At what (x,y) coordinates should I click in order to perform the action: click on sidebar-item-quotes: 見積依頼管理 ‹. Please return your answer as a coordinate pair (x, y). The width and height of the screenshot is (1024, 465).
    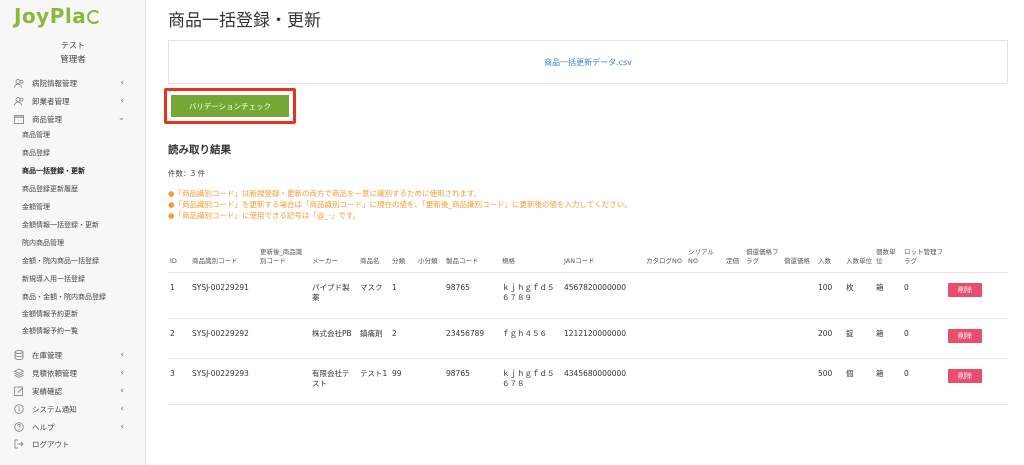
    Looking at the image, I should click on (73, 373).